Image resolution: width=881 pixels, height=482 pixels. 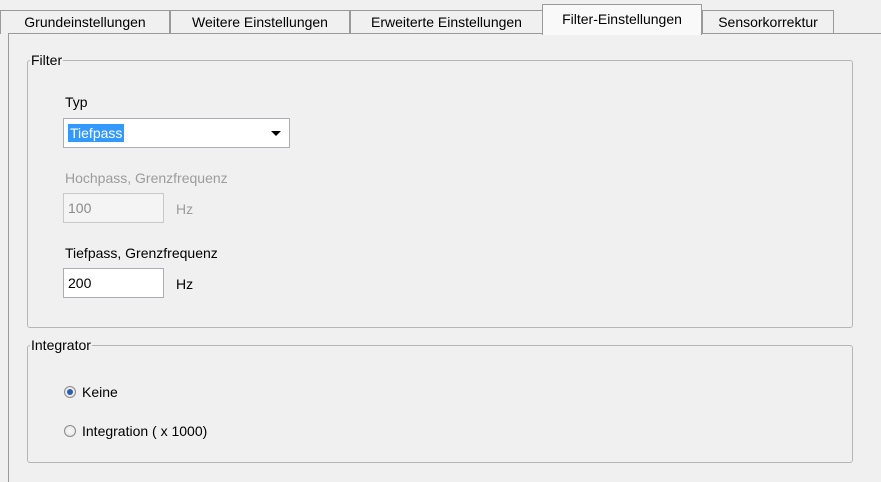 I want to click on highpass-frequency-label: Hochpass, Grenzfrequenz, so click(x=146, y=178).